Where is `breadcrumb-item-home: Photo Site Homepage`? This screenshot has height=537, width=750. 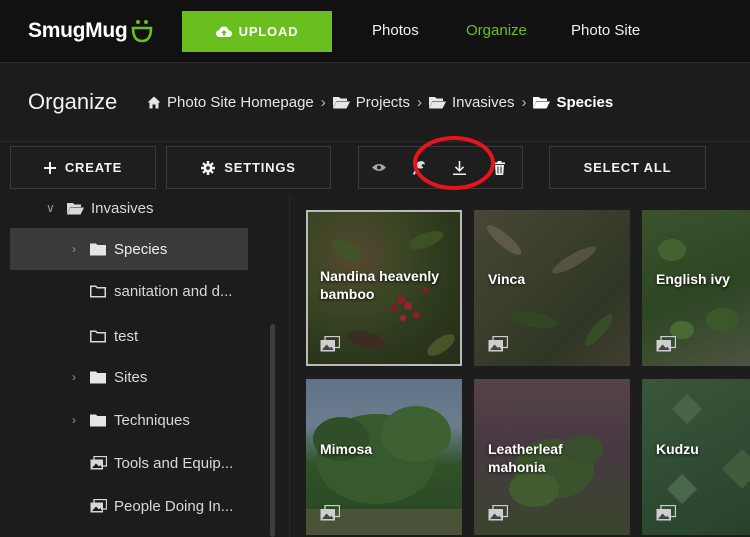
breadcrumb-item-home: Photo Site Homepage is located at coordinates (230, 102).